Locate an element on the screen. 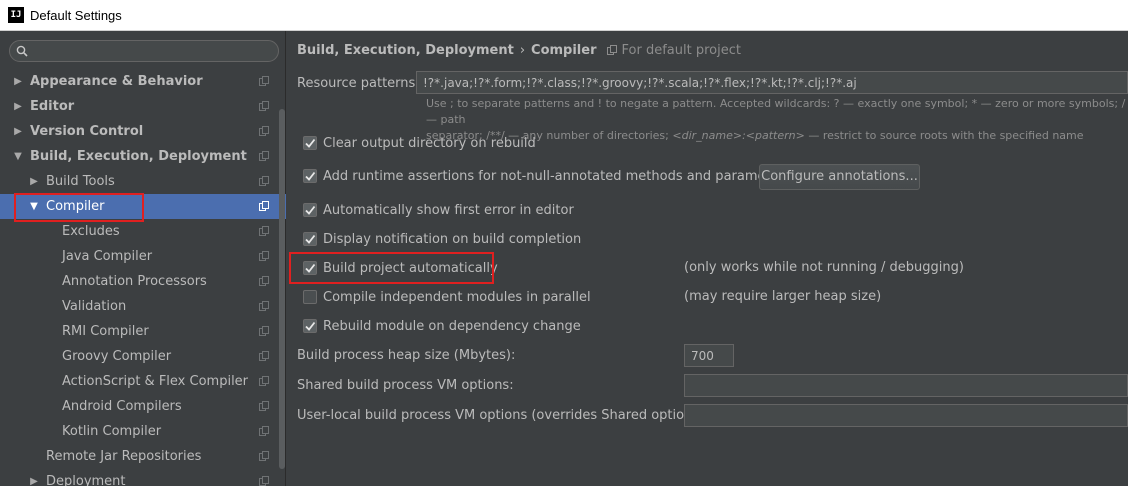 This screenshot has width=1128, height=486. show-first-error-checkbox is located at coordinates (310, 210).